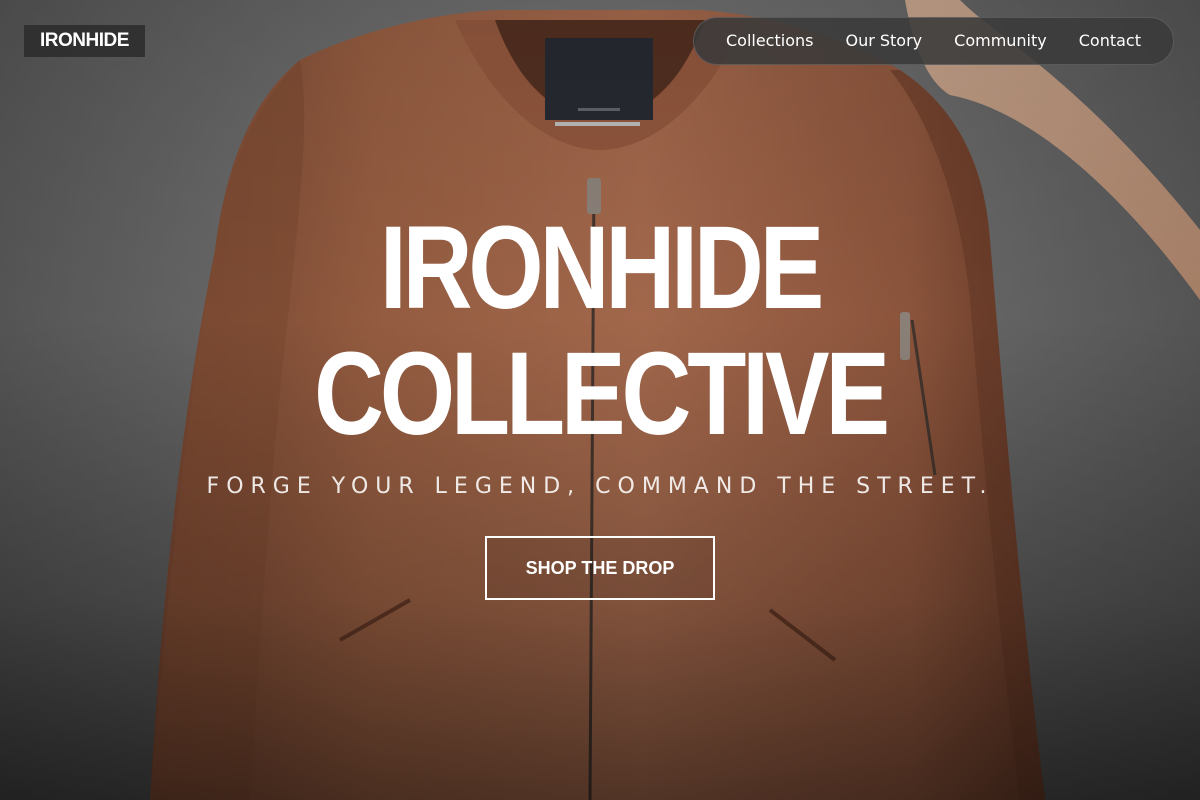 This screenshot has width=1200, height=800. Describe the element at coordinates (601, 268) in the screenshot. I see `hero-title-line-1: IRONHIDE` at that location.